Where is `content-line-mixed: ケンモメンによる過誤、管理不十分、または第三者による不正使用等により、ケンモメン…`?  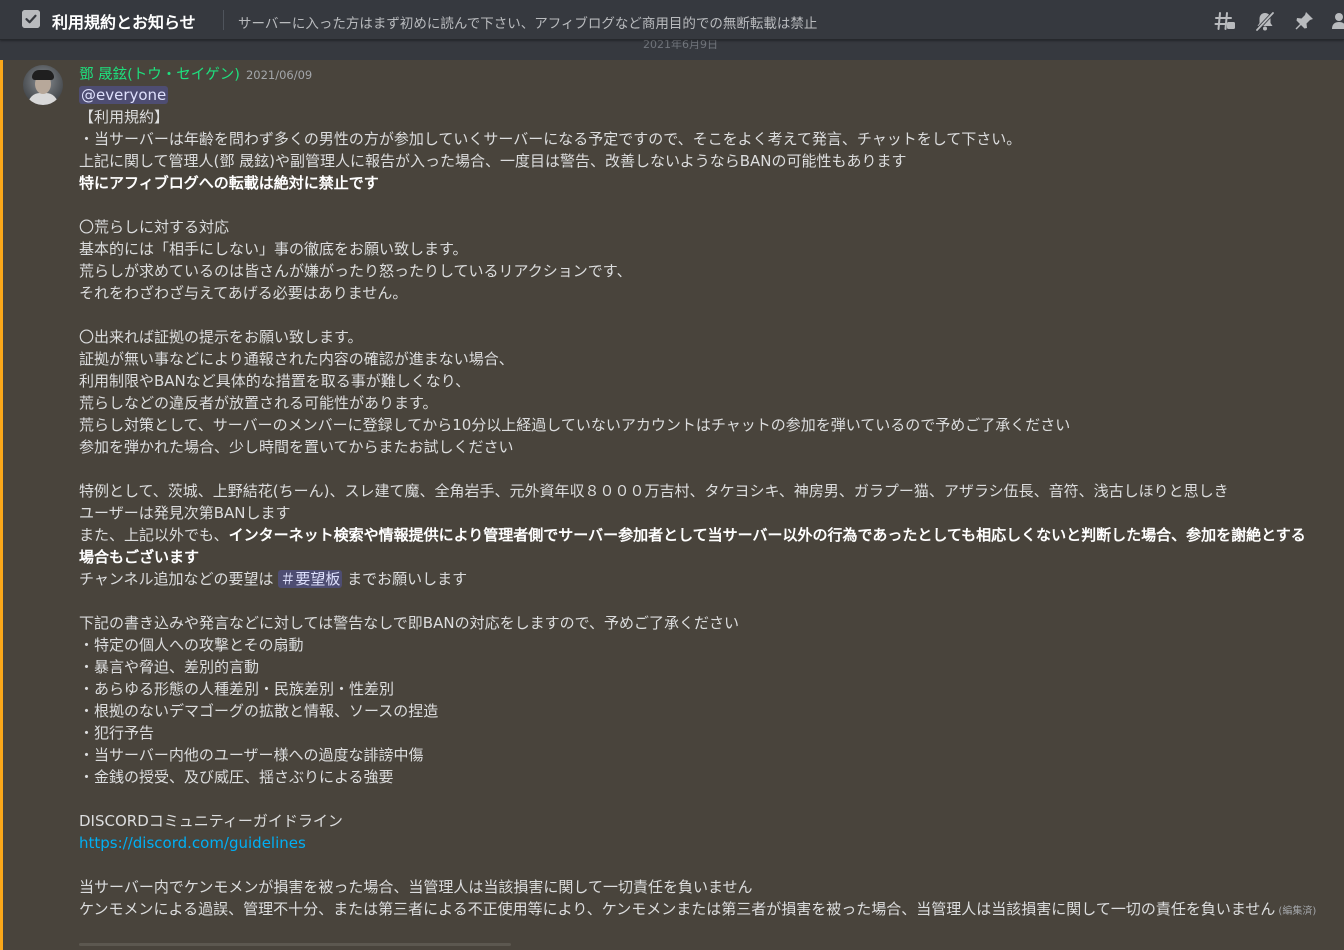
content-line-mixed: ケンモメンによる過誤、管理不十分、または第三者による不正使用等により、ケンモメン… is located at coordinates (699, 910).